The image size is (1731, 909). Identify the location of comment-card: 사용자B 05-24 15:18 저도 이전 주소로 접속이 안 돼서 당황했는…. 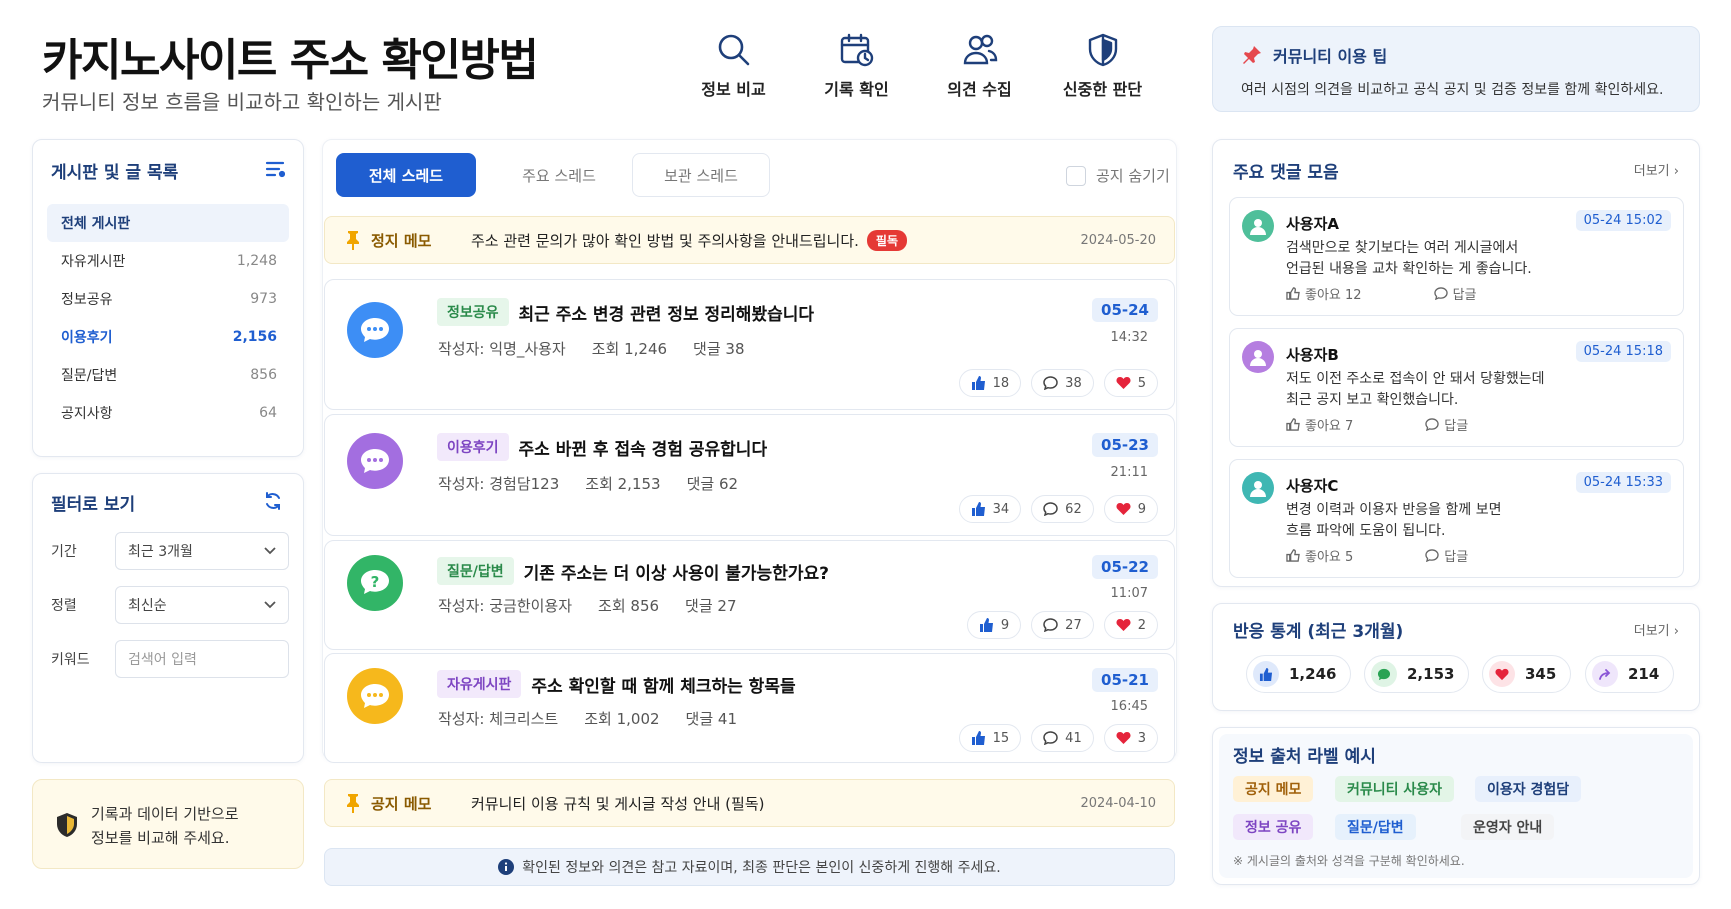
(1456, 387).